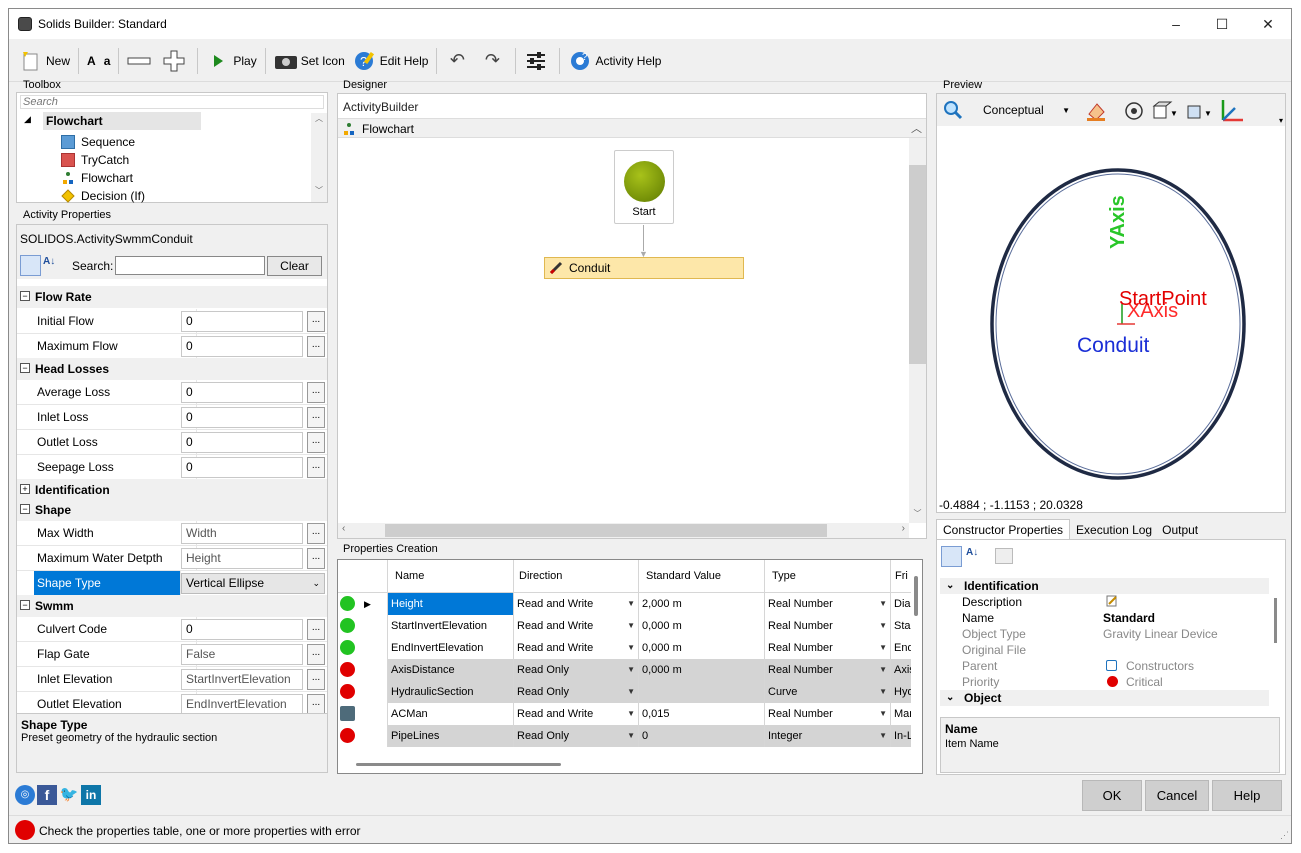 Image resolution: width=1301 pixels, height=853 pixels. What do you see at coordinates (1281, 120) in the screenshot?
I see `toolbar-overflow-icon: ▾` at bounding box center [1281, 120].